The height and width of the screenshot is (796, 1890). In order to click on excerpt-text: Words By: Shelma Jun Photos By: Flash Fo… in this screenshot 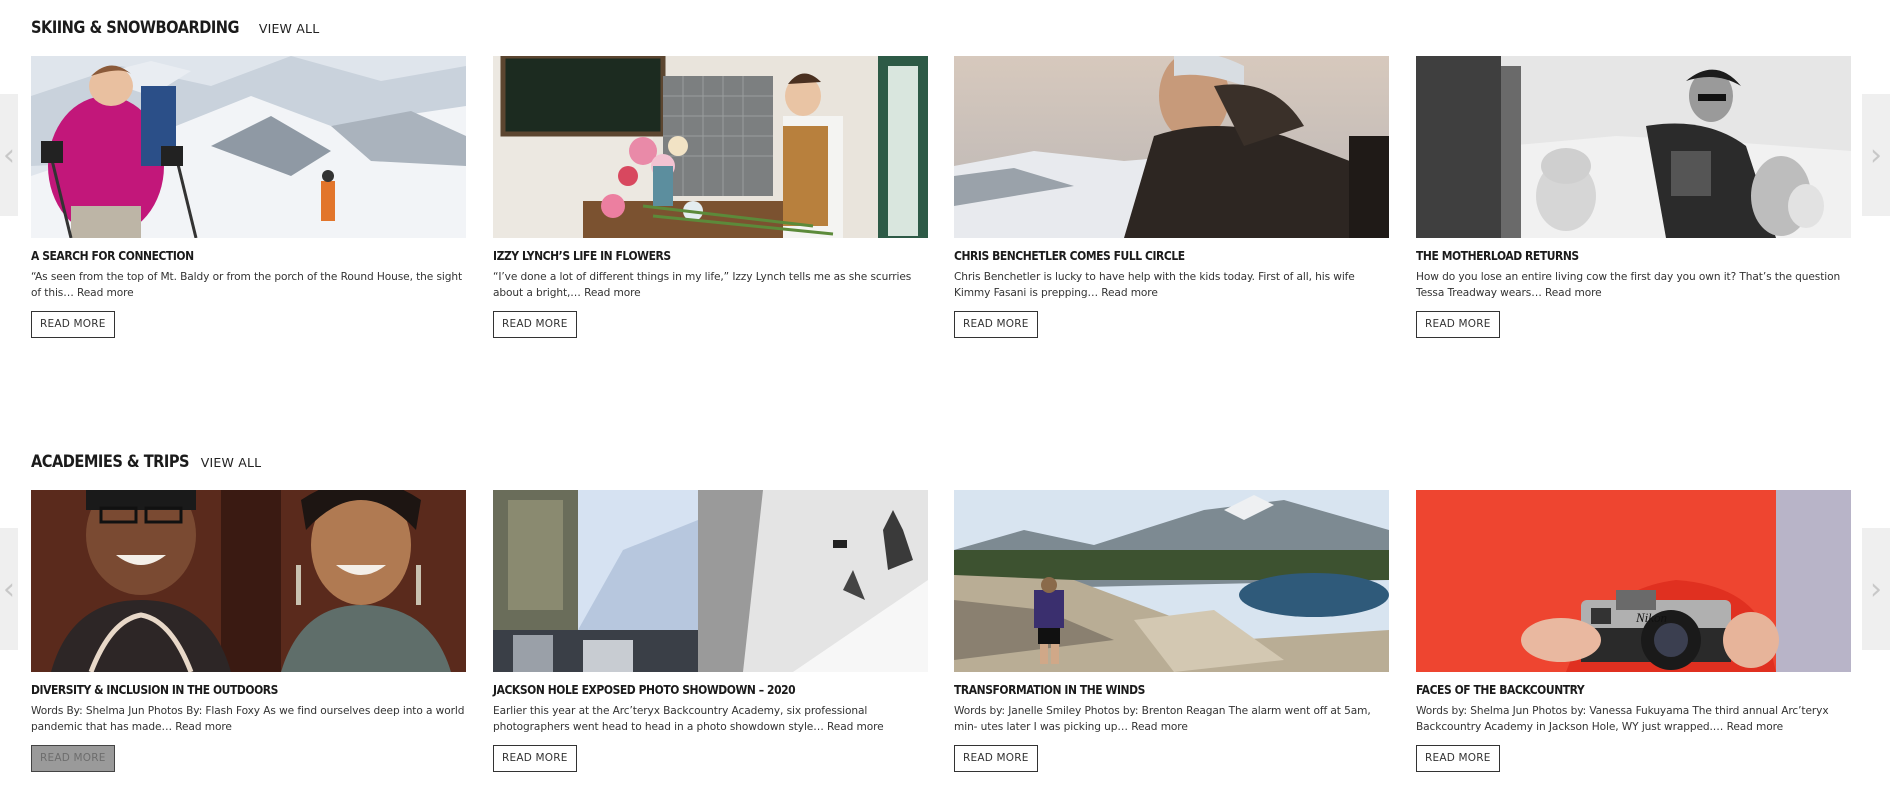, I will do `click(248, 719)`.